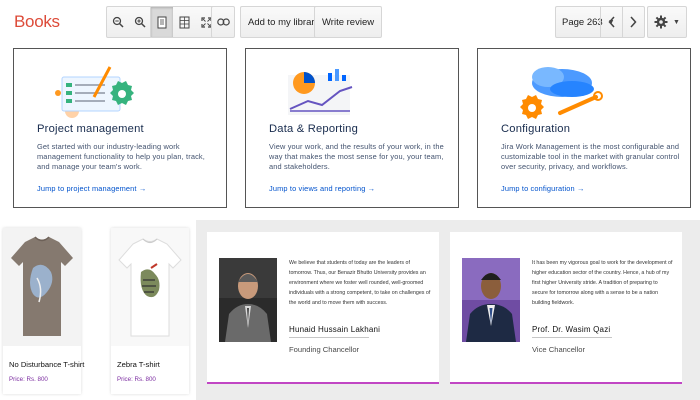 Image resolution: width=700 pixels, height=400 pixels. Describe the element at coordinates (140, 22) in the screenshot. I see `zoom-in-icon` at that location.